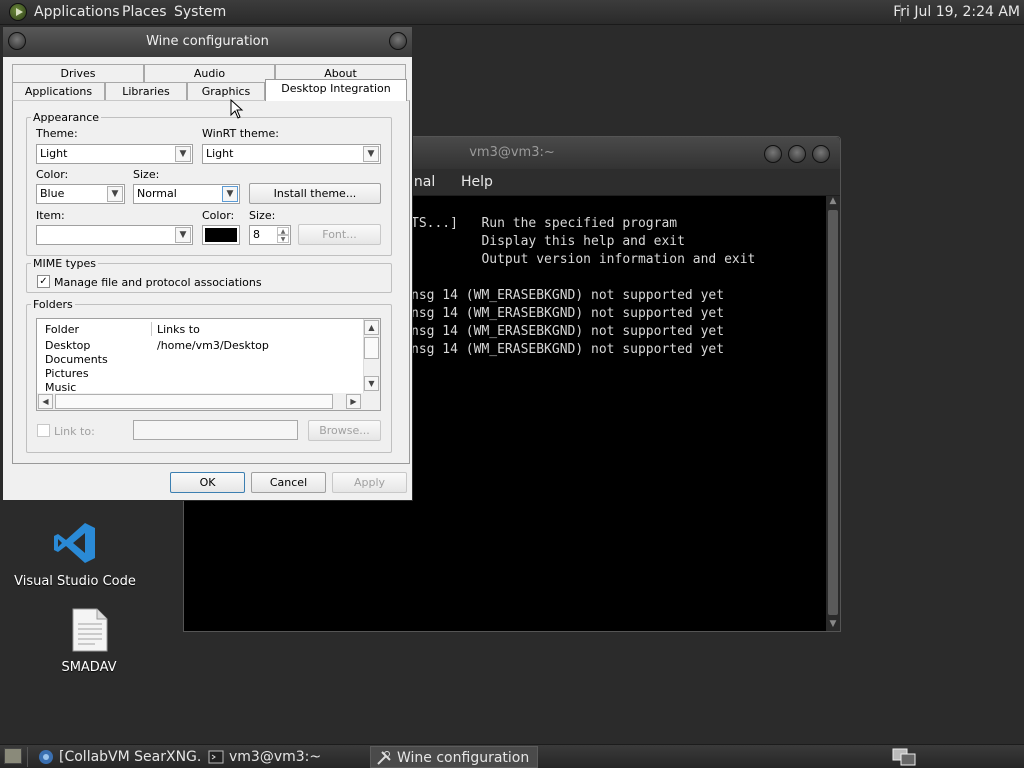 This screenshot has width=1024, height=768. What do you see at coordinates (186, 194) in the screenshot?
I see `size-select: Normal ▼` at bounding box center [186, 194].